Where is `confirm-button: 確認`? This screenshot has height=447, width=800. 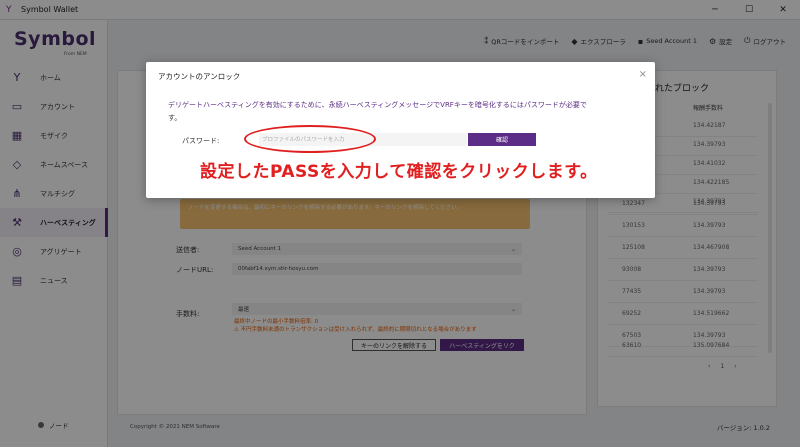
confirm-button: 確認 is located at coordinates (502, 139).